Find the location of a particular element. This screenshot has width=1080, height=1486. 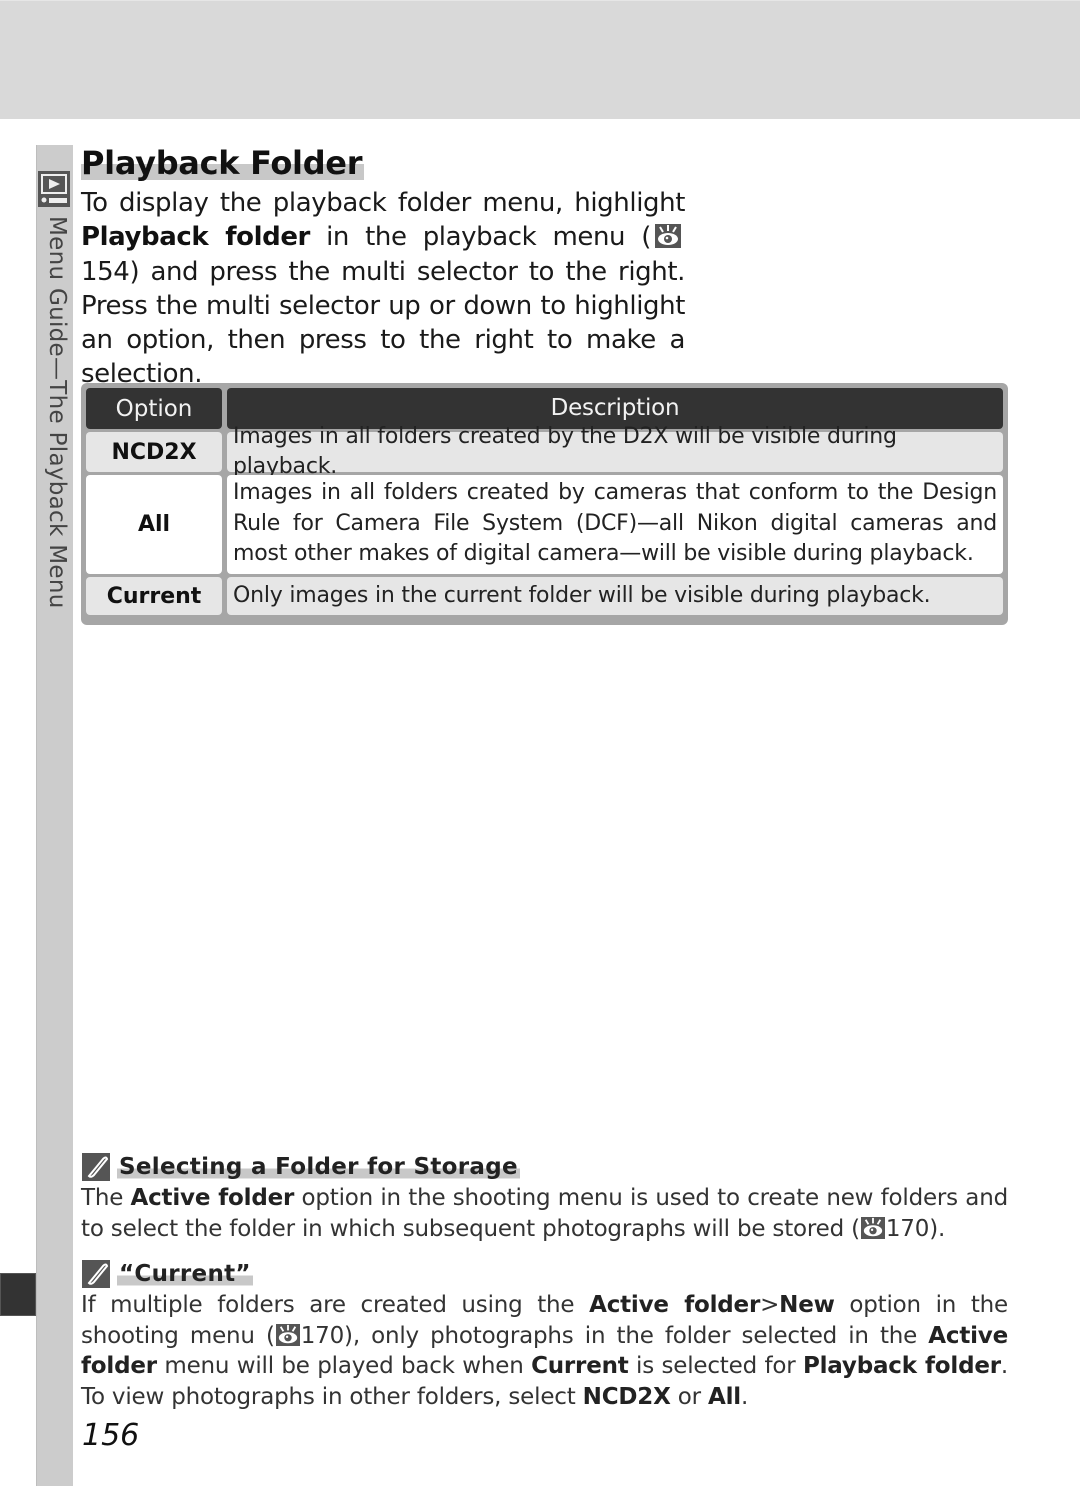

page-number: 156 is located at coordinates (111, 1435).